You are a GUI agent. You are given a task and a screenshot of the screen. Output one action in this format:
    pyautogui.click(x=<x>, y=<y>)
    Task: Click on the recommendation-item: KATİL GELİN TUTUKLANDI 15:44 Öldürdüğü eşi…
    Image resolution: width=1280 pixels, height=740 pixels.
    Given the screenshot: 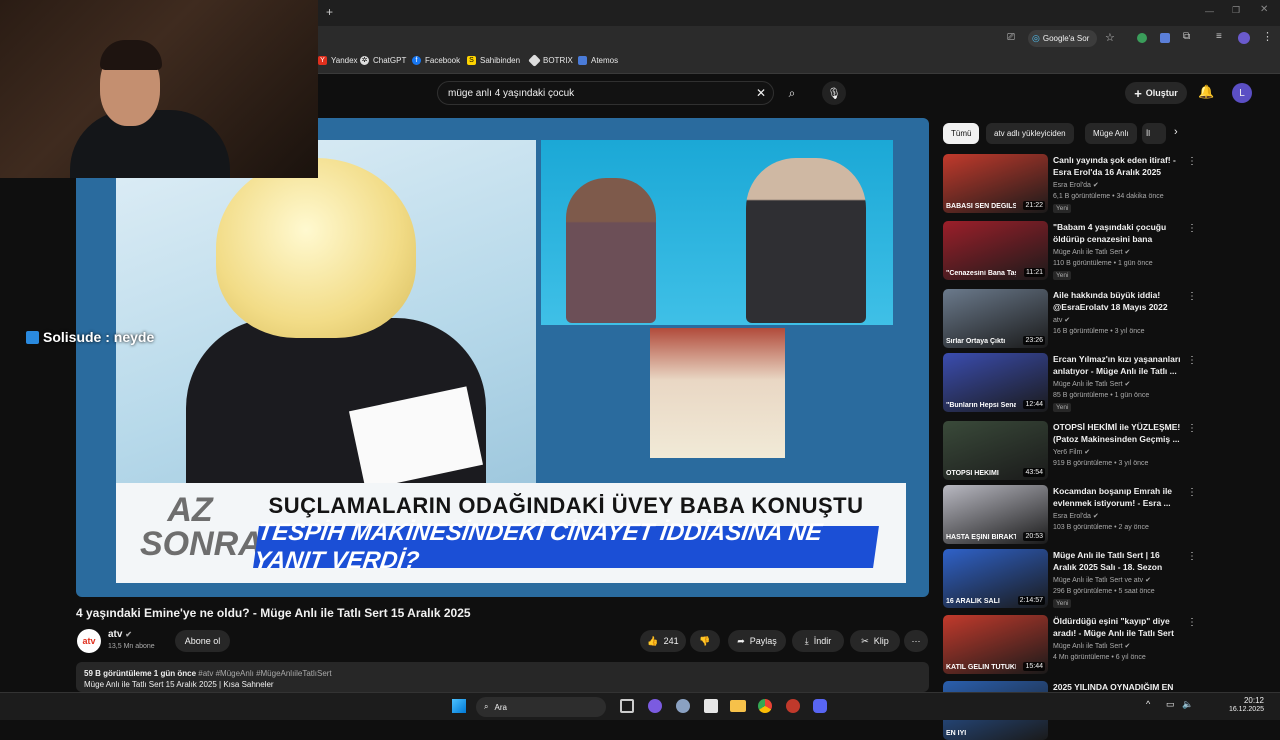 What is the action you would take?
    pyautogui.click(x=1070, y=645)
    